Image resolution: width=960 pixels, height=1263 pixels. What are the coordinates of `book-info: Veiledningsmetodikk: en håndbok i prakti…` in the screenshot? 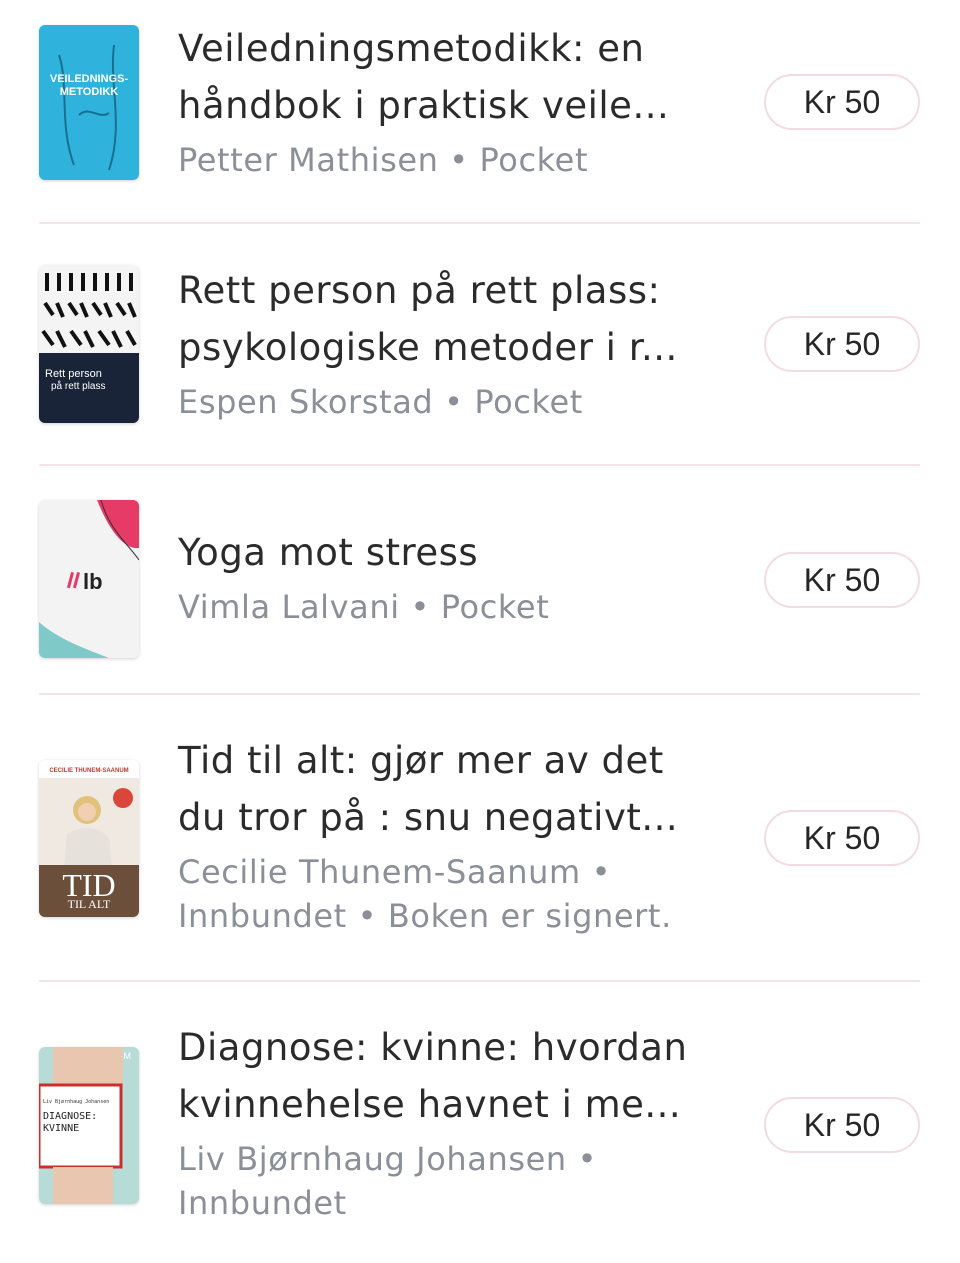 It's located at (448, 101).